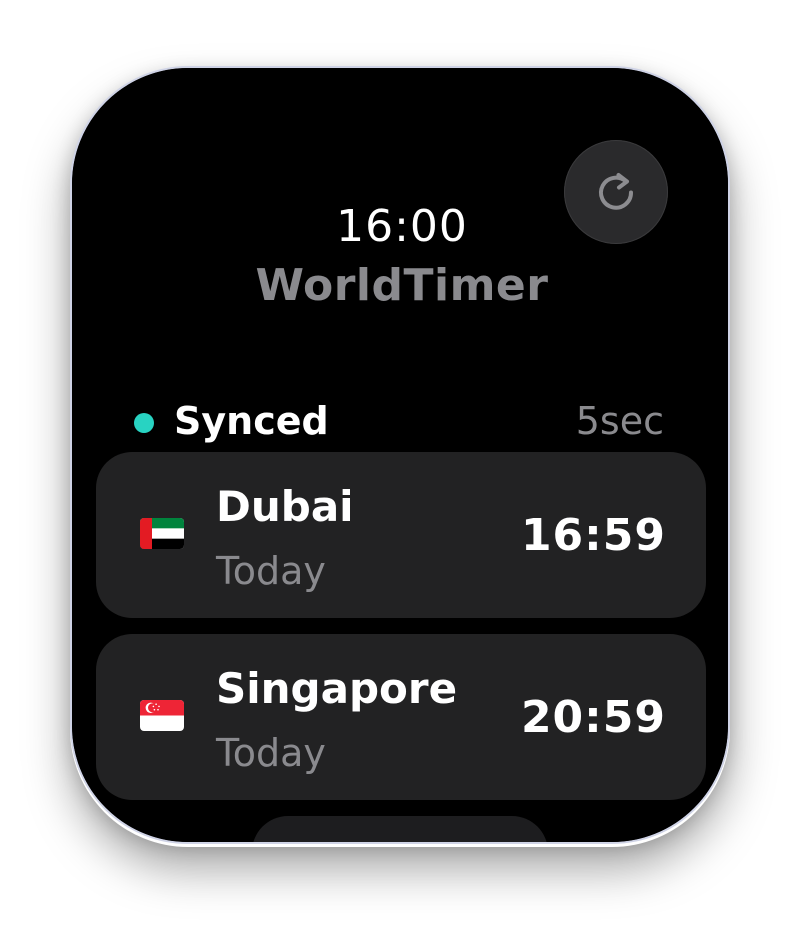 The width and height of the screenshot is (800, 940). I want to click on city-name: Dubai, so click(285, 506).